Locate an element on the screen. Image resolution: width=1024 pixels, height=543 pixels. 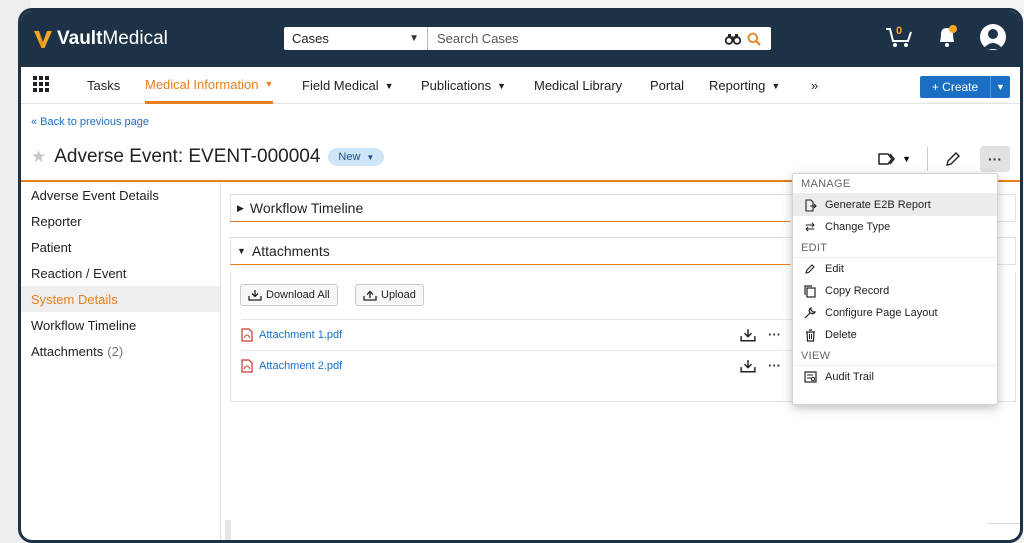
nav-medical-library-label: Medical Library is located at coordinates (578, 85).